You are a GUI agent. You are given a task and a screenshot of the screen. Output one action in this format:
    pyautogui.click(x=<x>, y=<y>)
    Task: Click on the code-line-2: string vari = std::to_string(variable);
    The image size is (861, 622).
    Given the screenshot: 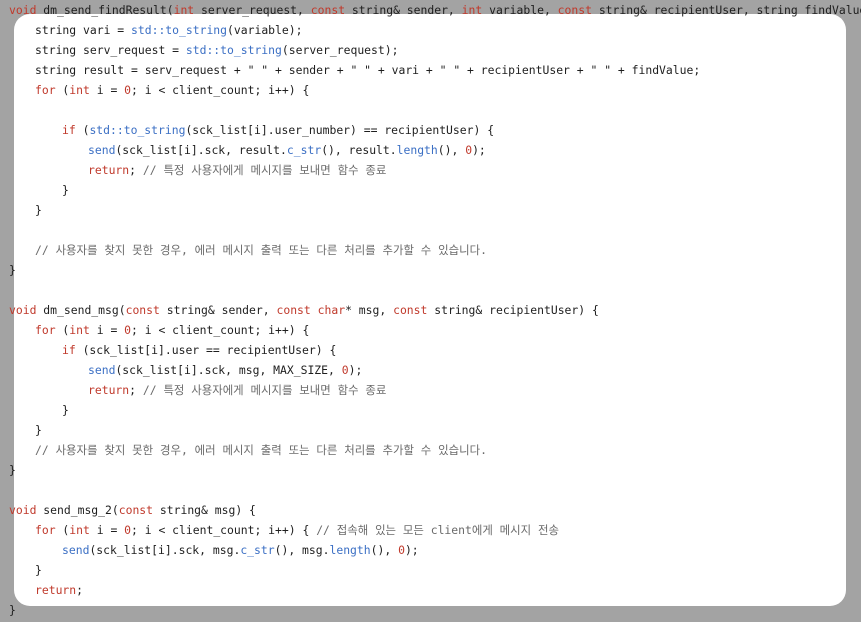 What is the action you would take?
    pyautogui.click(x=168, y=30)
    